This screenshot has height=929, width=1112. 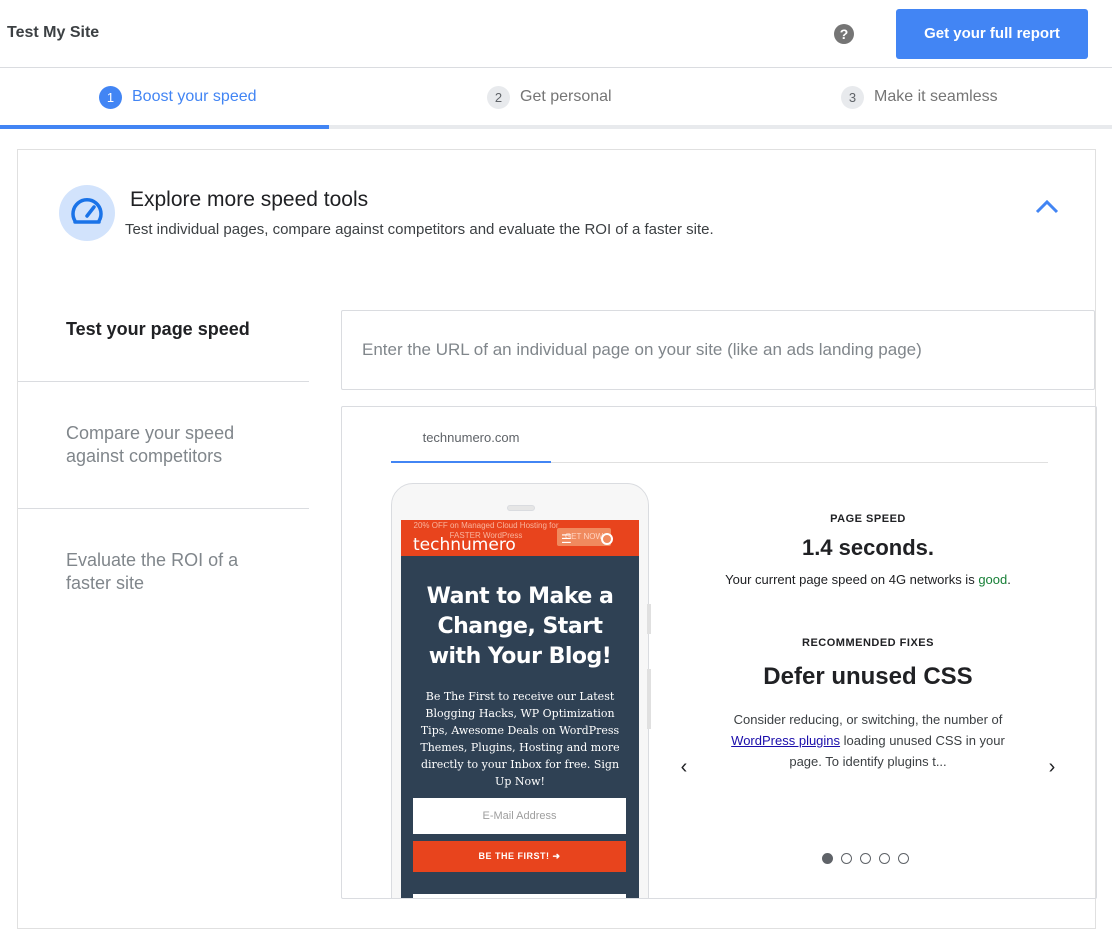 I want to click on step-number: 3, so click(x=852, y=97).